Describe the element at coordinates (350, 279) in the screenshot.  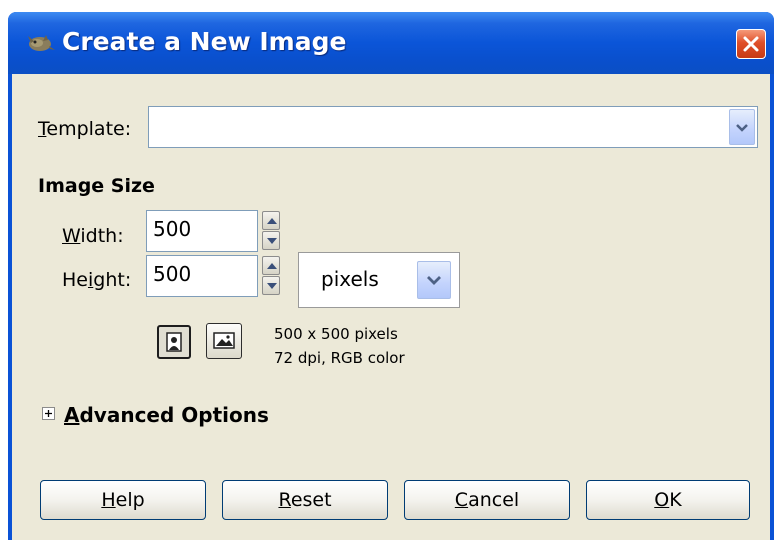
I see `unit-value: pixels` at that location.